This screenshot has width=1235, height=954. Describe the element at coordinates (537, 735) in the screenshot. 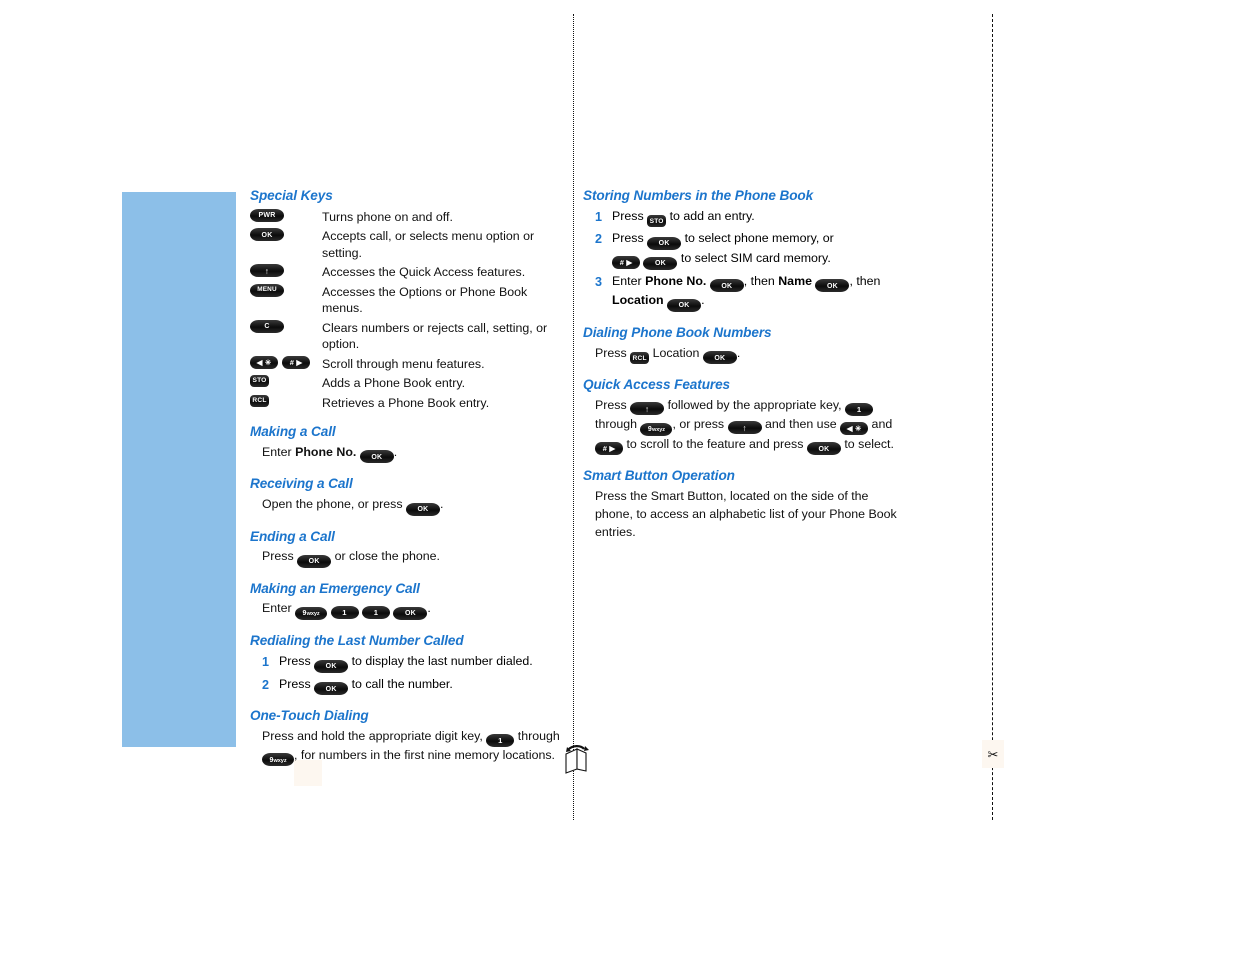

I see `text-fragment: through` at that location.